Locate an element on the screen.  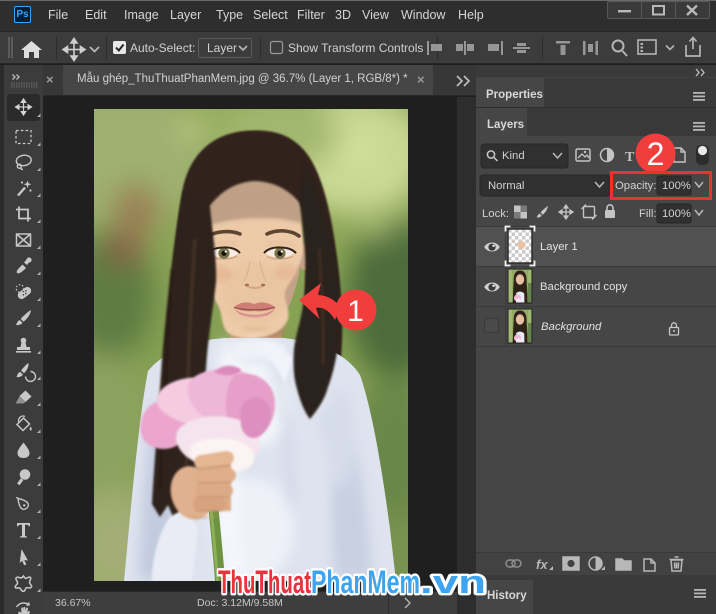
svg-text: ThuThuat is located at coordinates (264, 582).